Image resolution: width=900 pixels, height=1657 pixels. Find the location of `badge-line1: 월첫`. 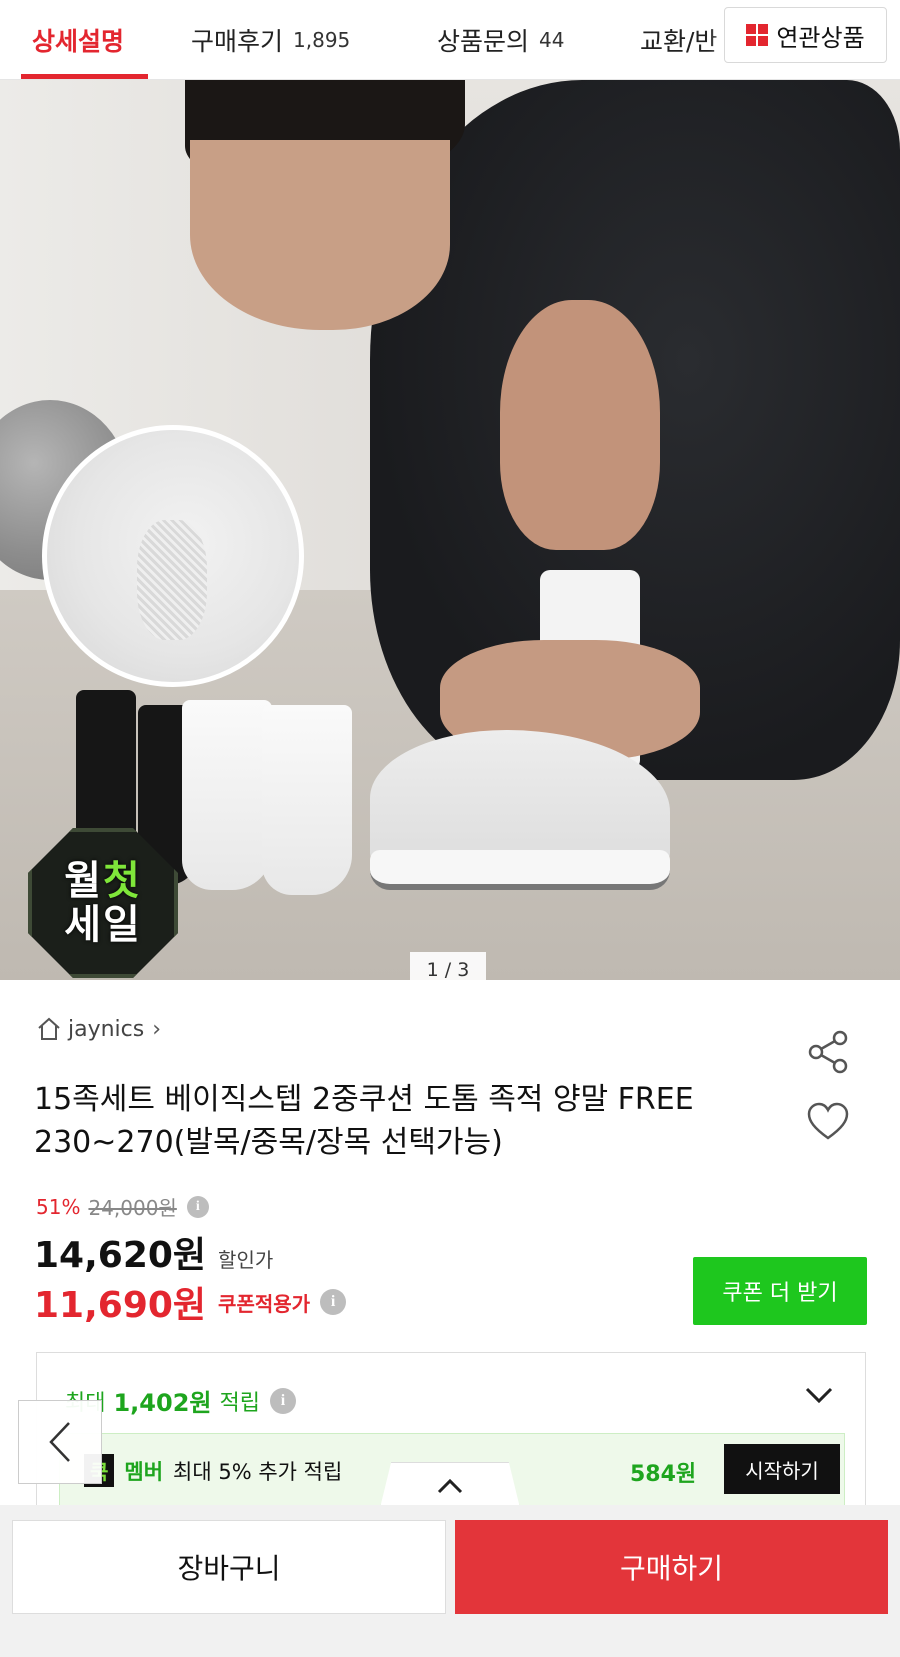

badge-line1: 월첫 is located at coordinates (103, 881).